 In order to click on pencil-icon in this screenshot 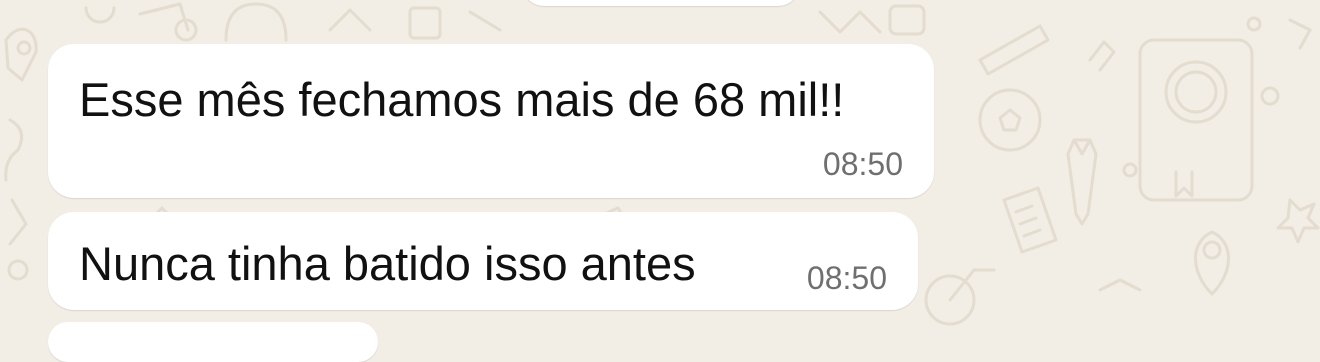, I will do `click(1014, 50)`.